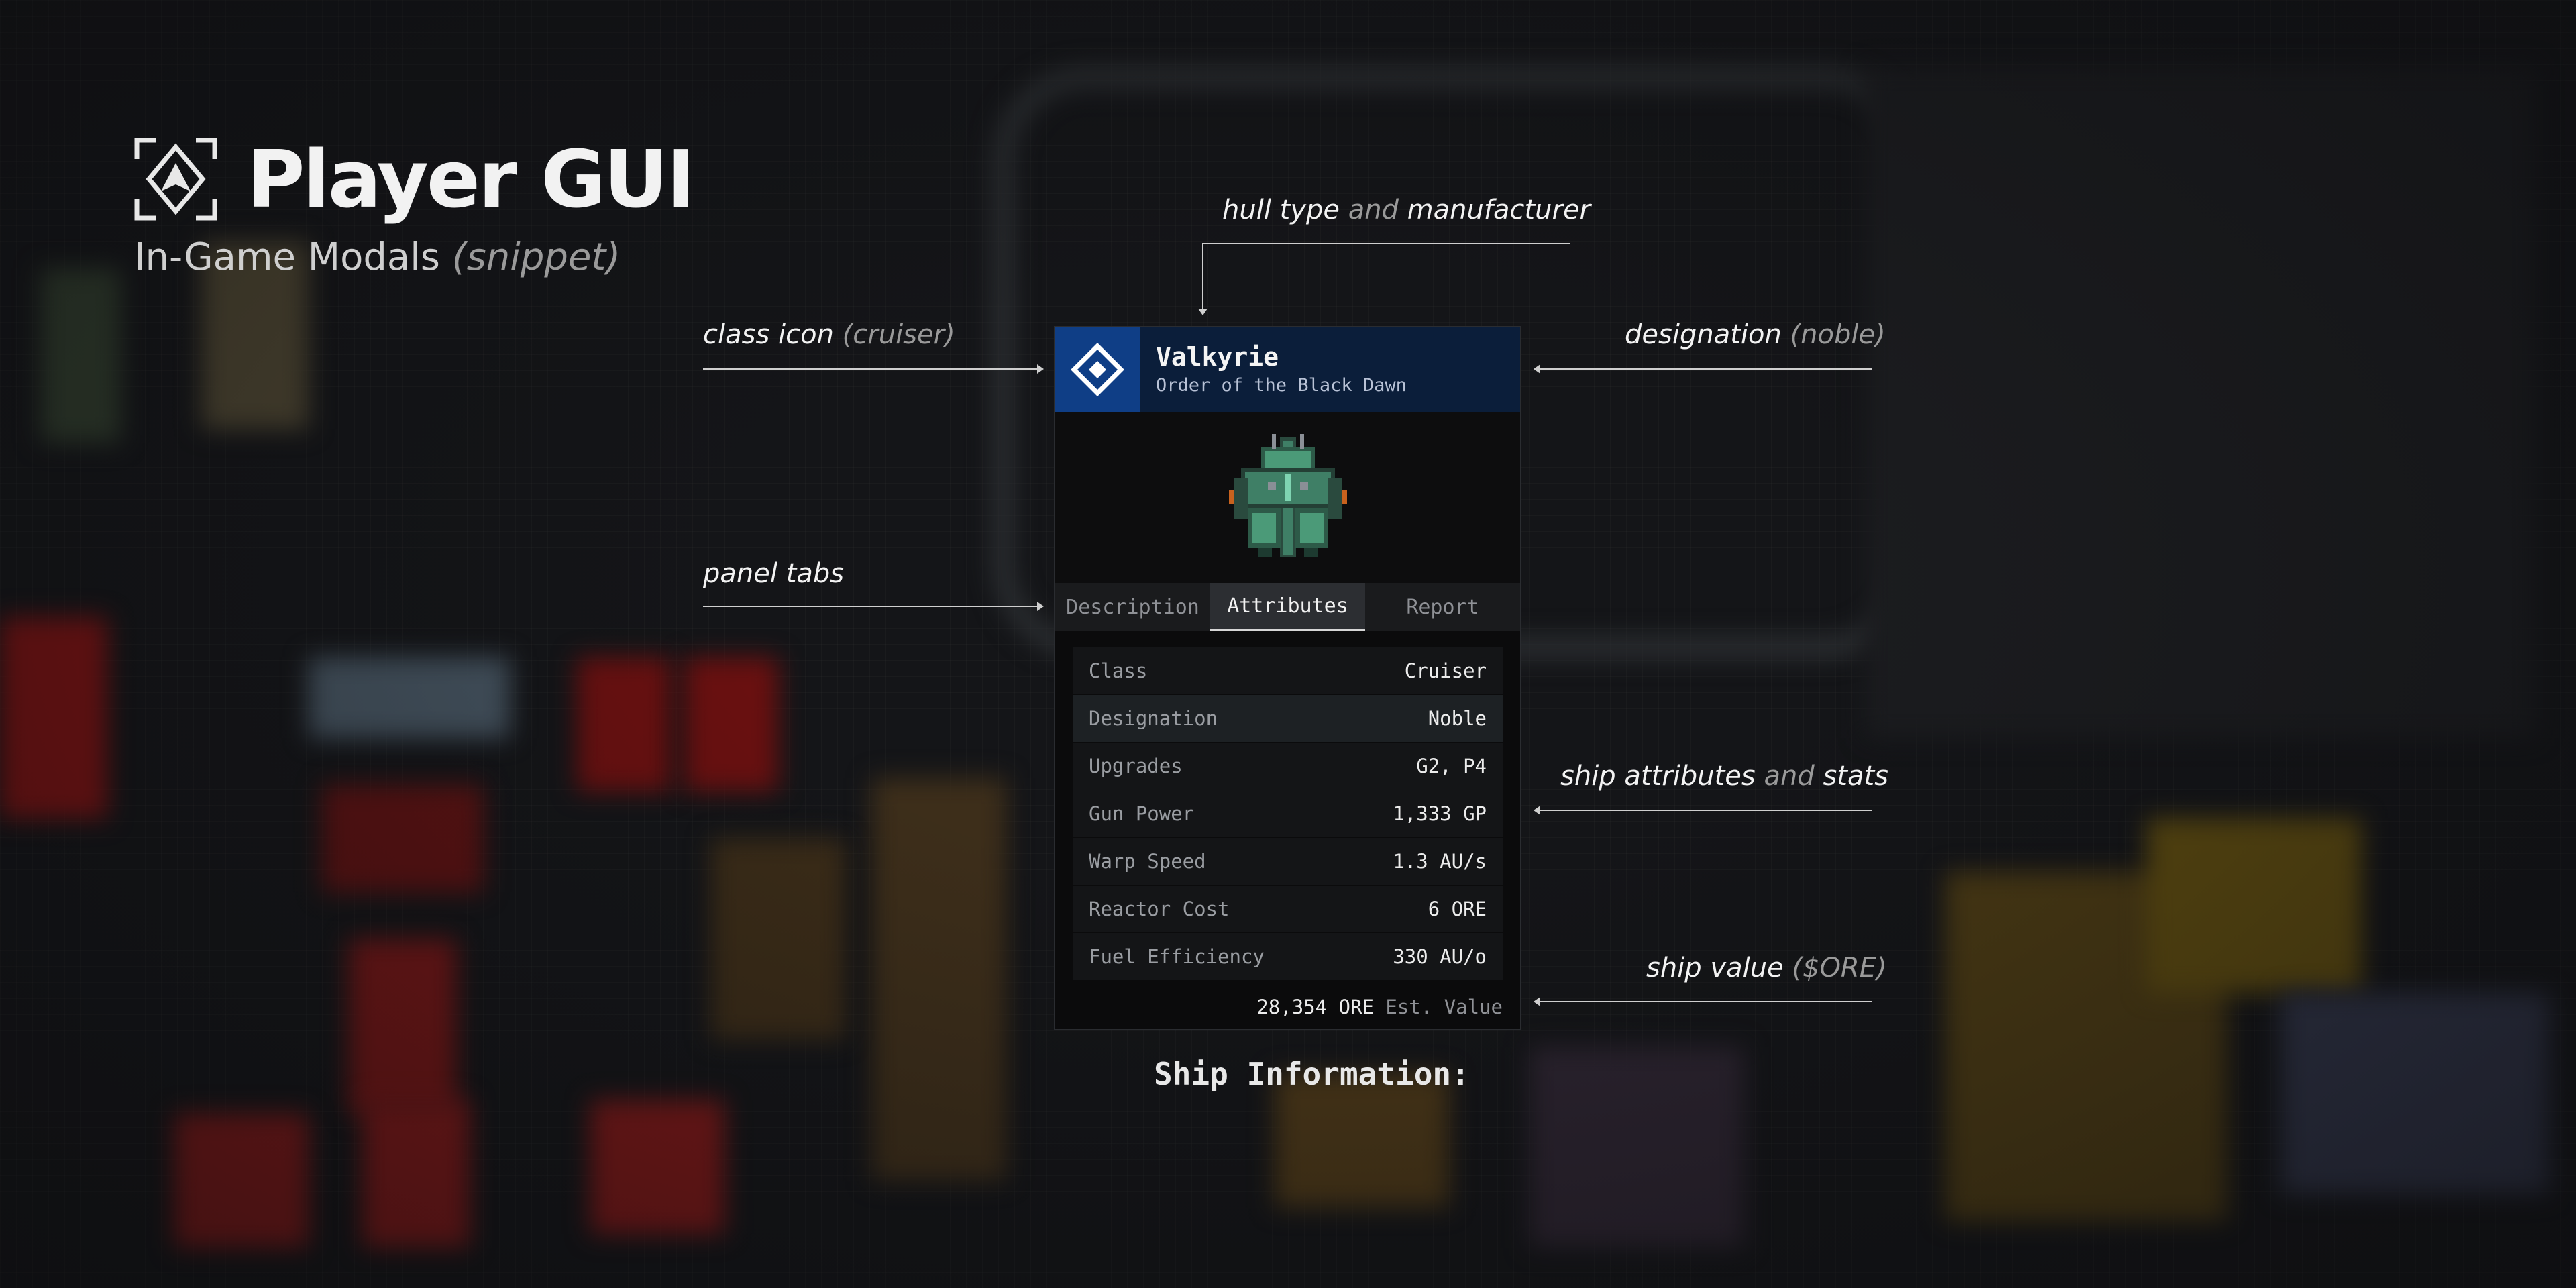 Image resolution: width=2576 pixels, height=1288 pixels. What do you see at coordinates (1287, 495) in the screenshot?
I see `ship-sprite` at bounding box center [1287, 495].